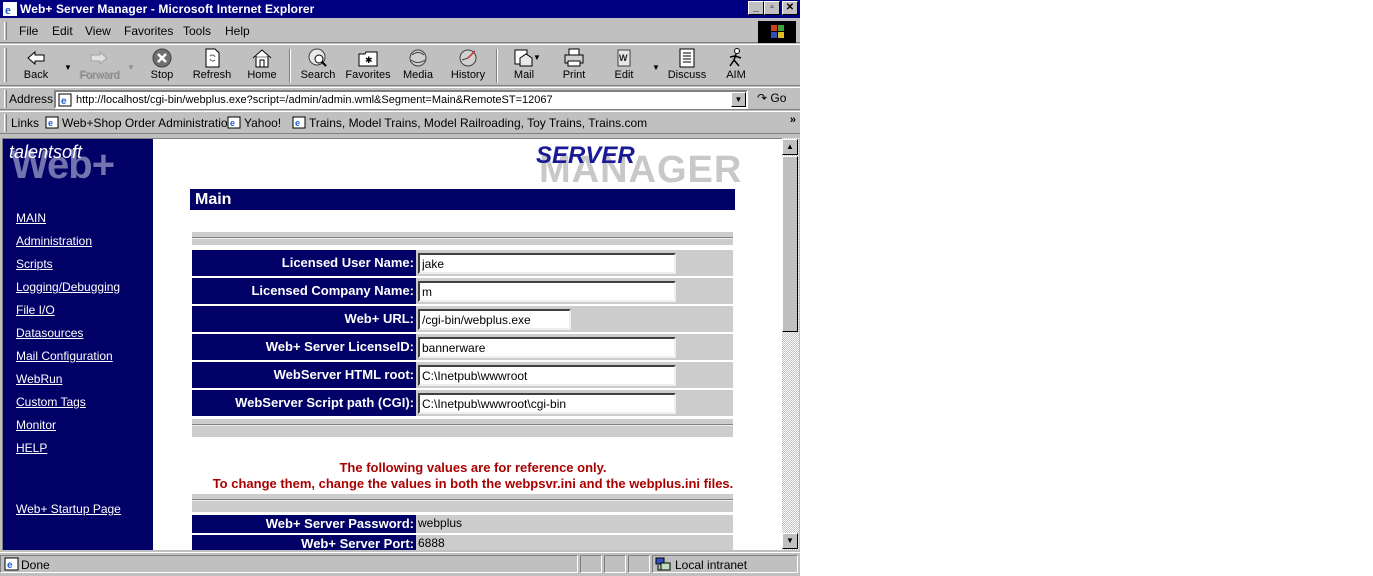 This screenshot has height=576, width=1373. Describe the element at coordinates (574, 66) in the screenshot. I see `print-button: Print` at that location.